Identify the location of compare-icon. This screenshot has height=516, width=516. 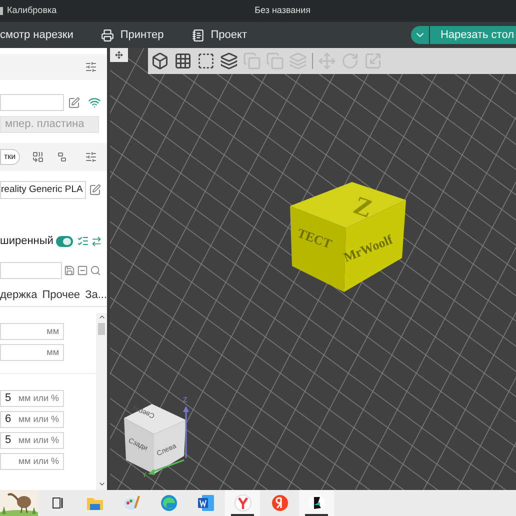
(96, 241).